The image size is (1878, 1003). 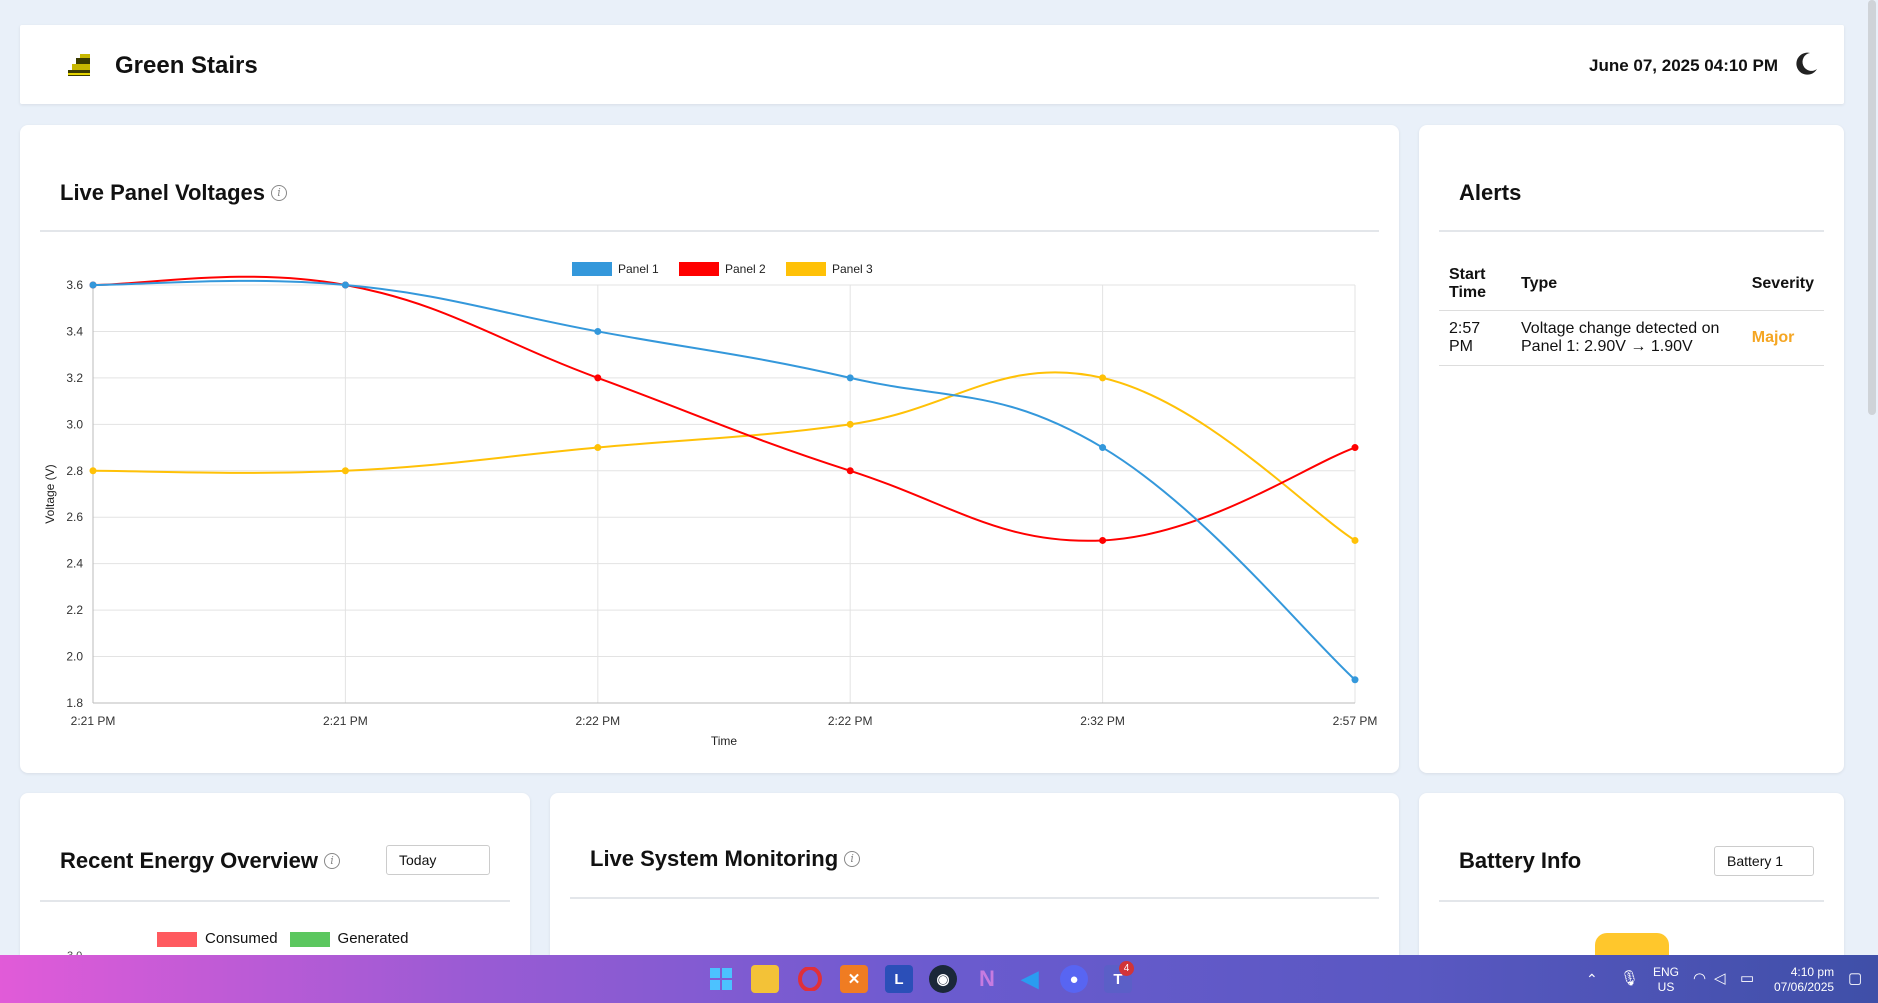 I want to click on col-start-time: Start Time, so click(x=1475, y=284).